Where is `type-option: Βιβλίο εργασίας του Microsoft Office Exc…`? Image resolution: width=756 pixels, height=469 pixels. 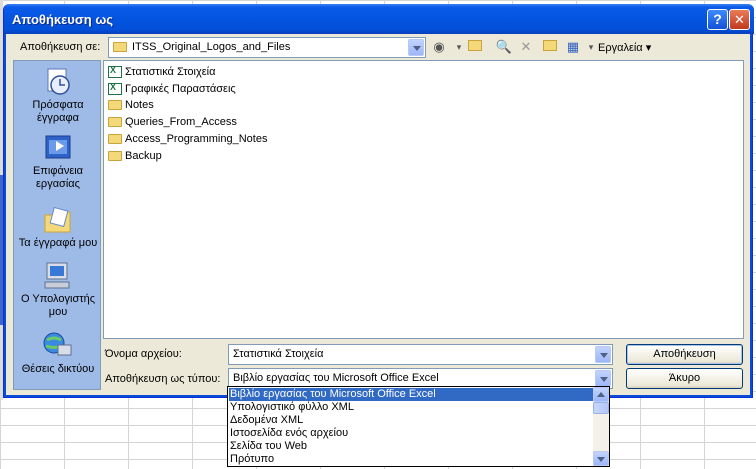
type-option: Βιβλίο εργασίας του Microsoft Office Exc… is located at coordinates (411, 394).